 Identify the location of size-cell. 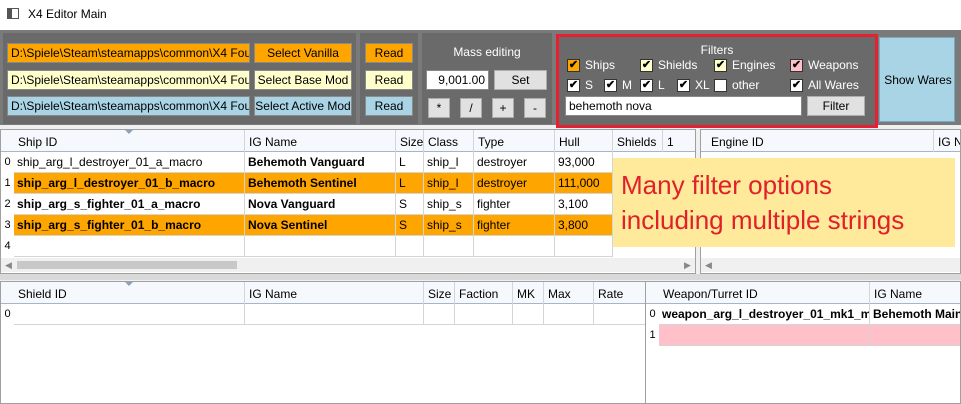
(410, 246).